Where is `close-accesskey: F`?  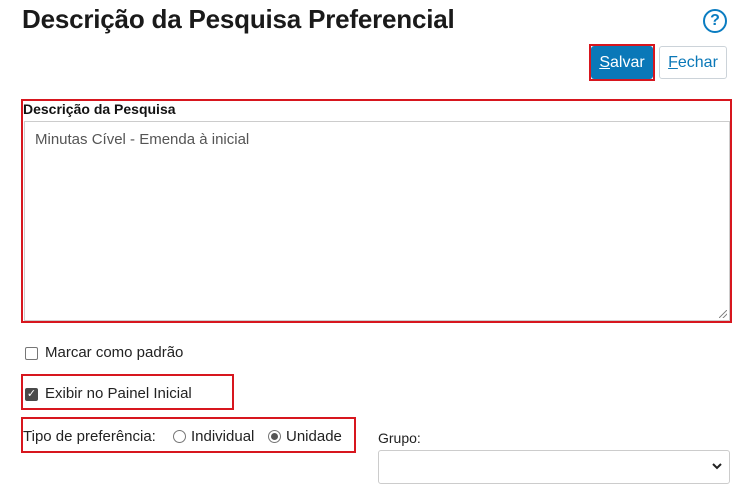
close-accesskey: F is located at coordinates (673, 62).